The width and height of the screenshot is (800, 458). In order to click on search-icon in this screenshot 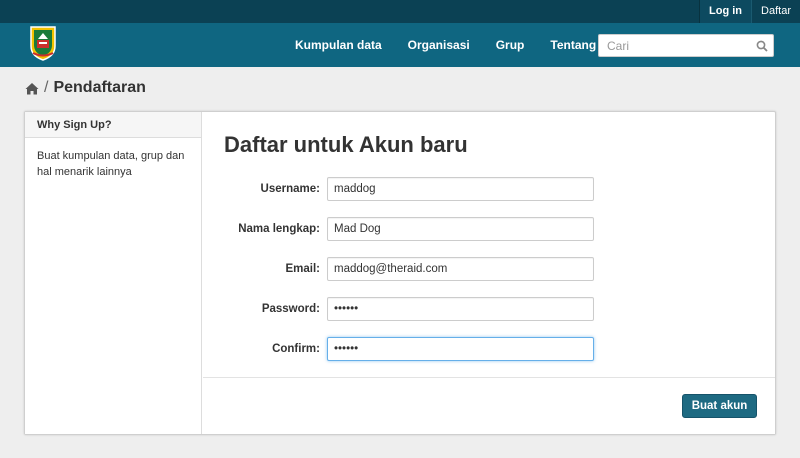, I will do `click(762, 46)`.